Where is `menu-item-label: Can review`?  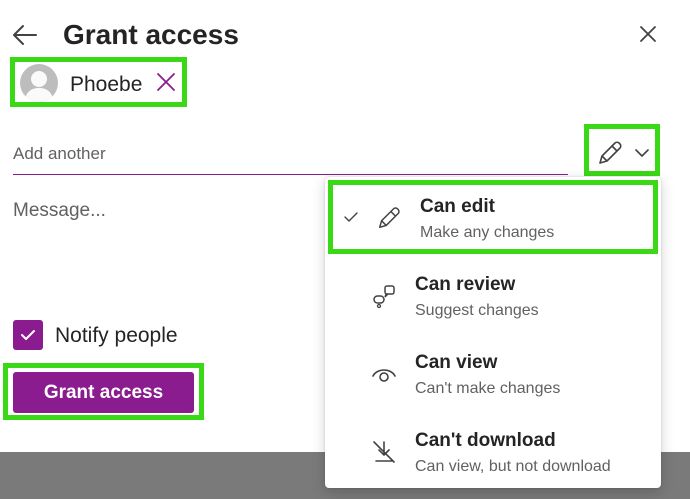 menu-item-label: Can review is located at coordinates (465, 284).